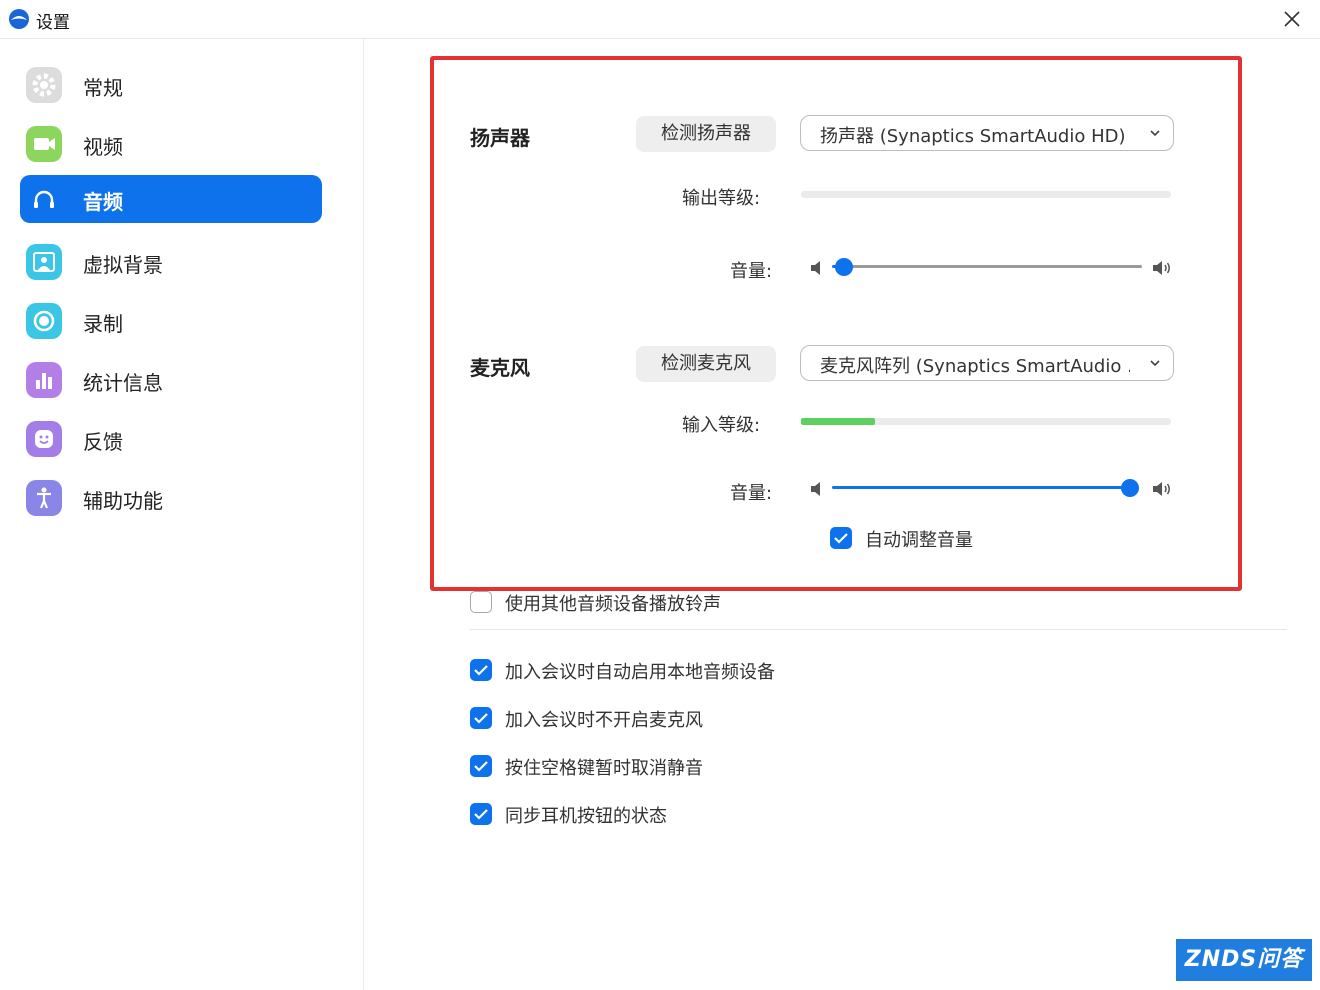 This screenshot has width=1320, height=990. What do you see at coordinates (481, 718) in the screenshot?
I see `mute-mic-on-join-checkbox` at bounding box center [481, 718].